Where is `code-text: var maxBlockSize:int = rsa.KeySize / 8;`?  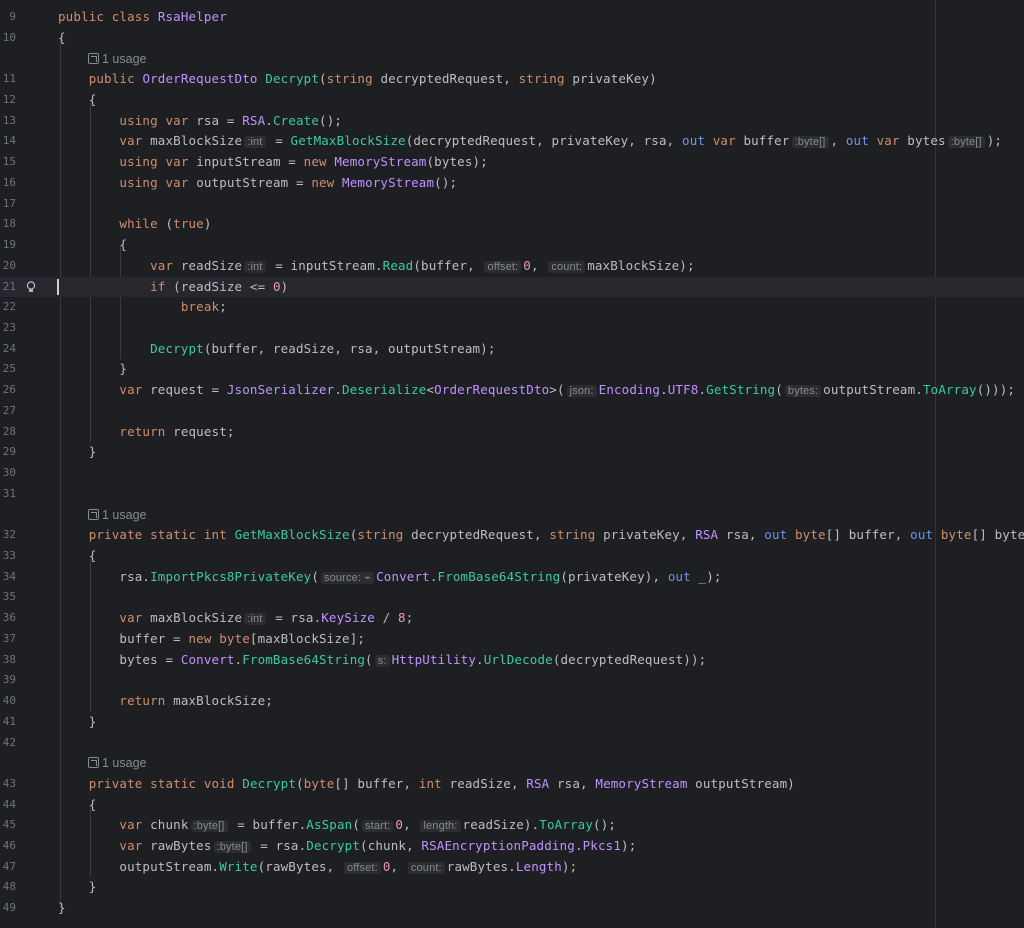 code-text: var maxBlockSize:int = rsa.KeySize / 8; is located at coordinates (235, 618).